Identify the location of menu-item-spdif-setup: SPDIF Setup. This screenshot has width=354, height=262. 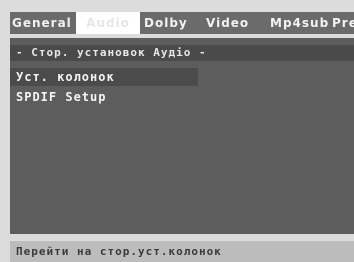
(104, 97).